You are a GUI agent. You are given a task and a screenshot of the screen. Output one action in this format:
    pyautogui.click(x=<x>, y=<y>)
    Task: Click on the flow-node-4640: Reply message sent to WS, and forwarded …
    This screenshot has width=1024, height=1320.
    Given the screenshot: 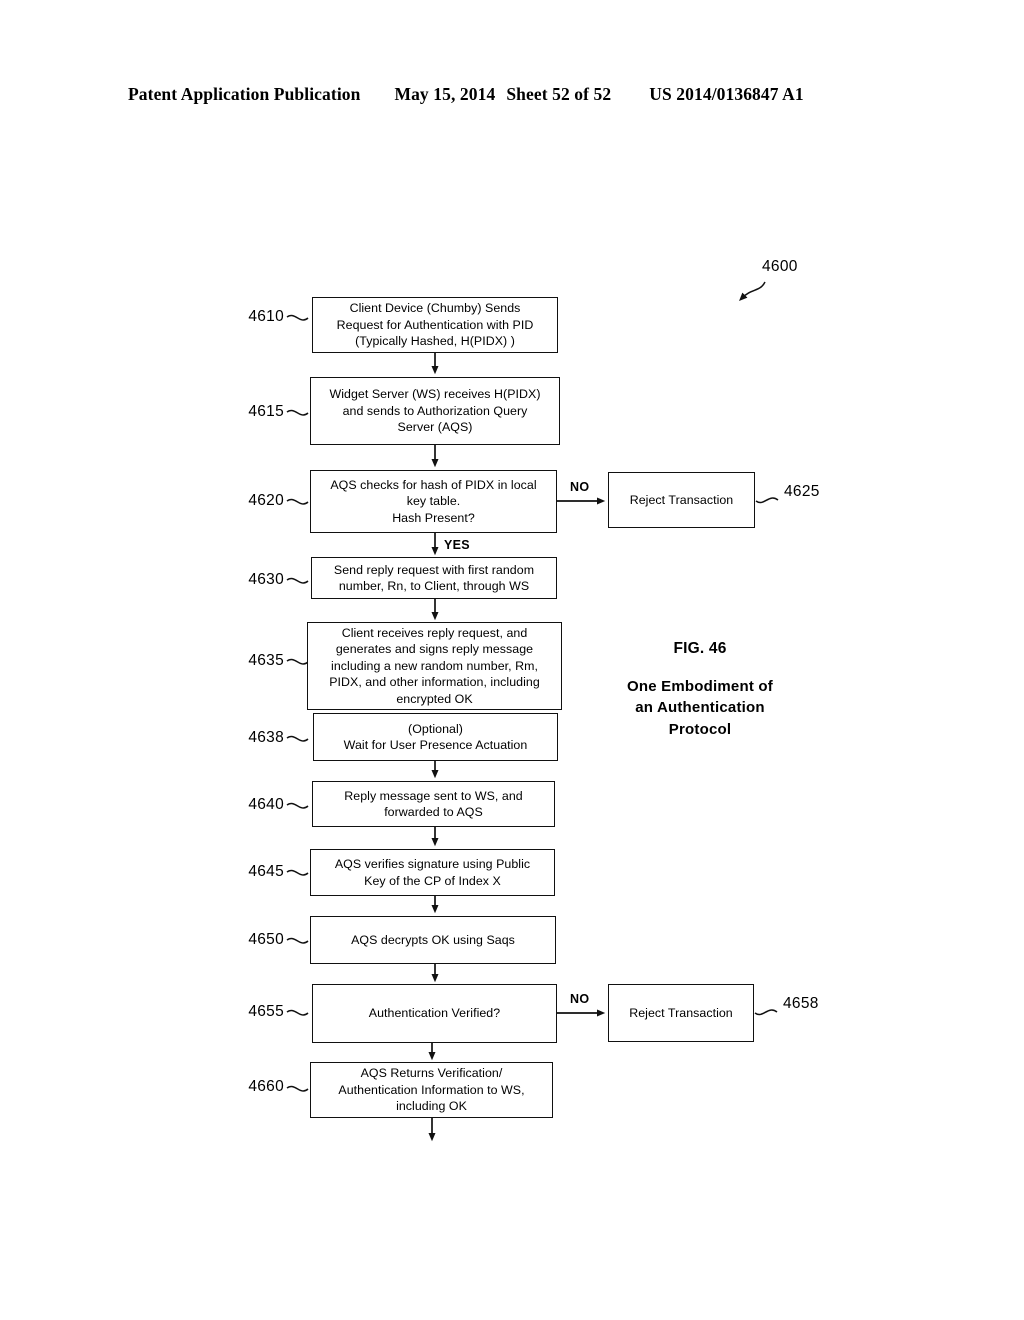 What is the action you would take?
    pyautogui.click(x=433, y=804)
    